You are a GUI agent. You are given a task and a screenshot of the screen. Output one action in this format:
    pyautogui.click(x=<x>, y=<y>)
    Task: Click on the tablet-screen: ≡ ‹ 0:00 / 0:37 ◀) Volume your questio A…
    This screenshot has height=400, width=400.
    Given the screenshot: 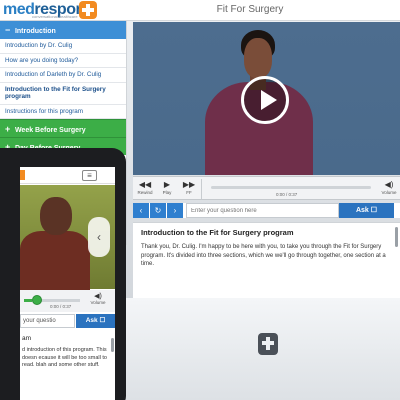 What is the action you would take?
    pyautogui.click(x=67, y=283)
    